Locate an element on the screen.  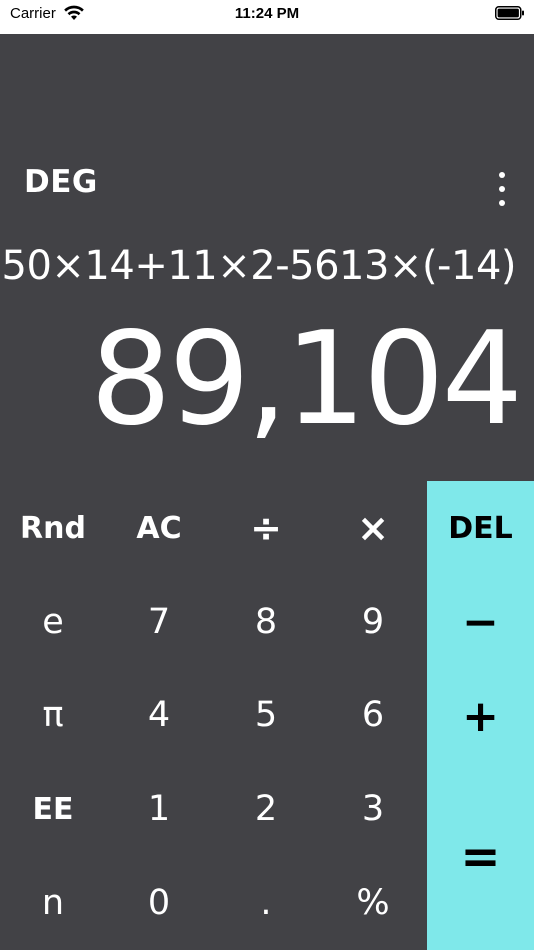
decimal-point-button: . is located at coordinates (266, 903).